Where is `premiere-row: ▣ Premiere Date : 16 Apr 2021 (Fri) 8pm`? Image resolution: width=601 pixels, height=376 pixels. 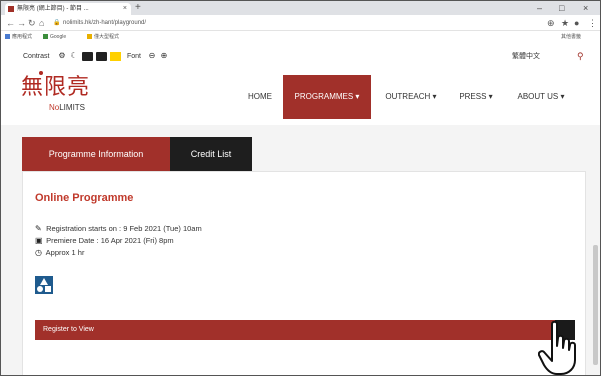
premiere-row: ▣ Premiere Date : 16 Apr 2021 (Fri) 8pm is located at coordinates (104, 241).